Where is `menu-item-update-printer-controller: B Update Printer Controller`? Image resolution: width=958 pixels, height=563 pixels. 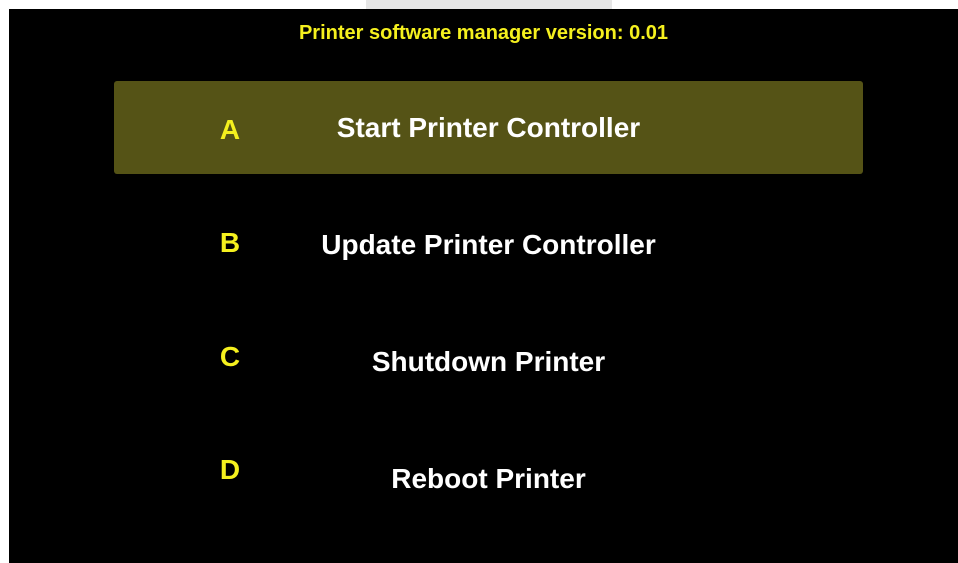 menu-item-update-printer-controller: B Update Printer Controller is located at coordinates (488, 244).